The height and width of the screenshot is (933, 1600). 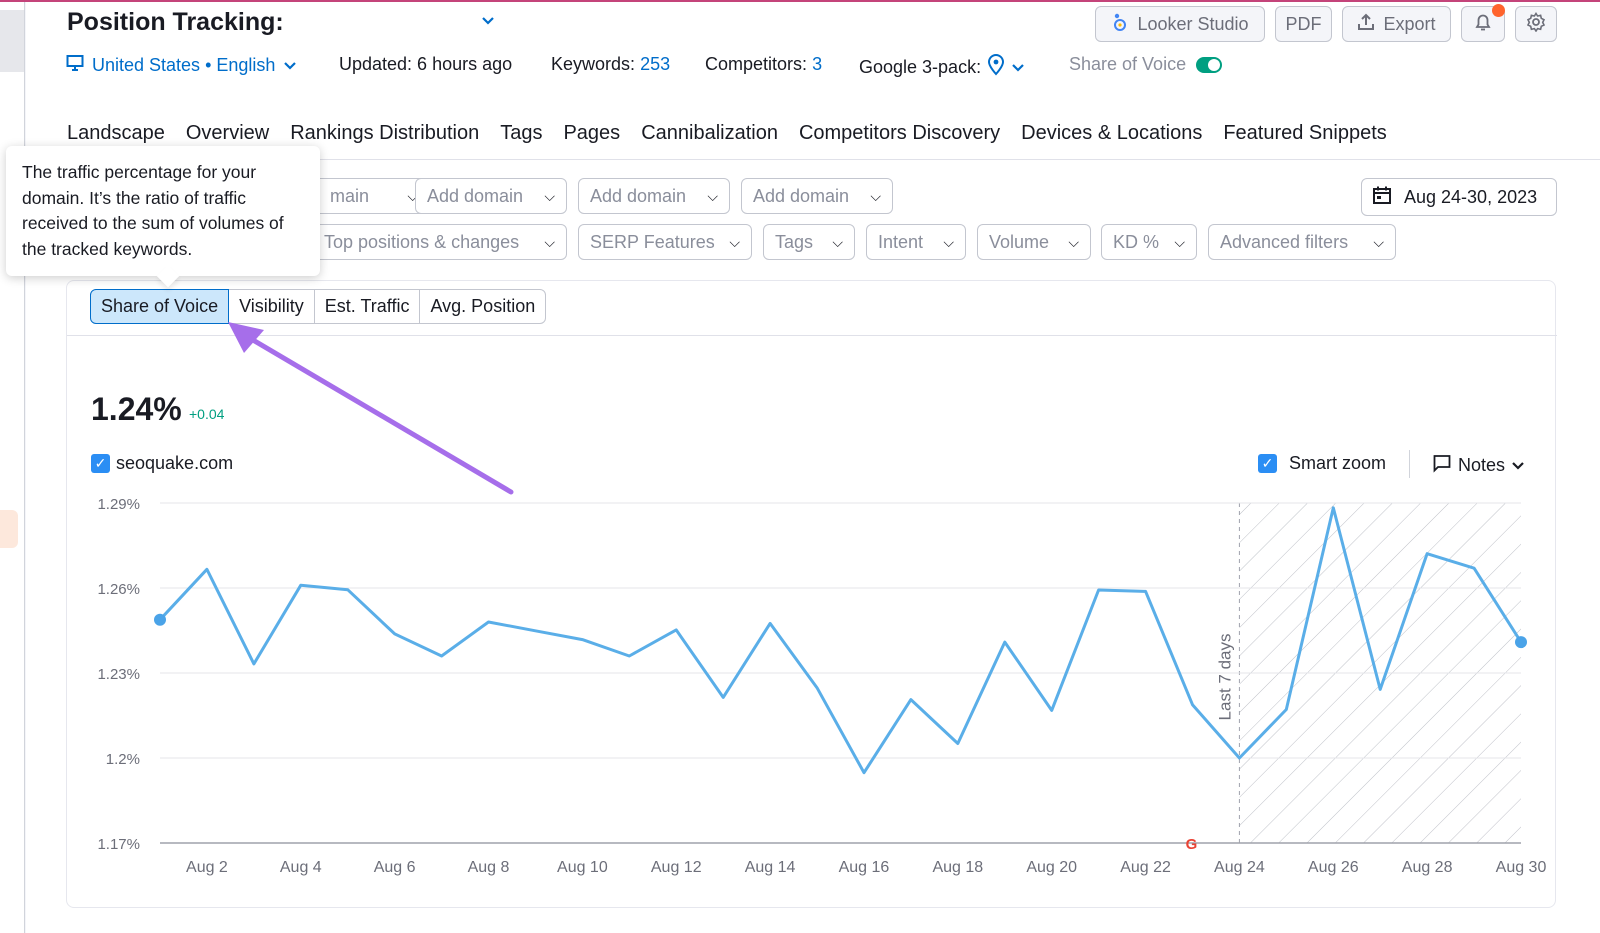 I want to click on card-header-divider, so click(x=812, y=335).